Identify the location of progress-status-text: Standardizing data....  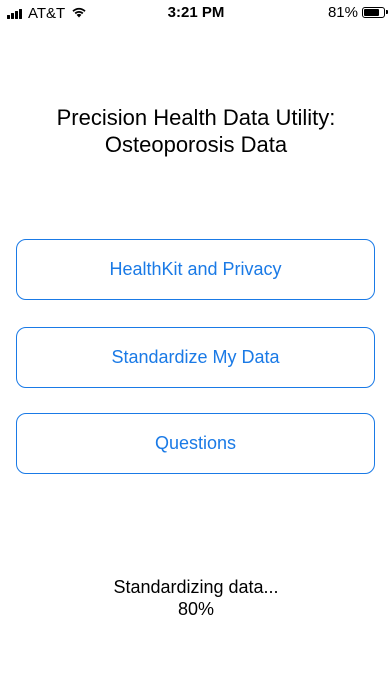
(196, 587).